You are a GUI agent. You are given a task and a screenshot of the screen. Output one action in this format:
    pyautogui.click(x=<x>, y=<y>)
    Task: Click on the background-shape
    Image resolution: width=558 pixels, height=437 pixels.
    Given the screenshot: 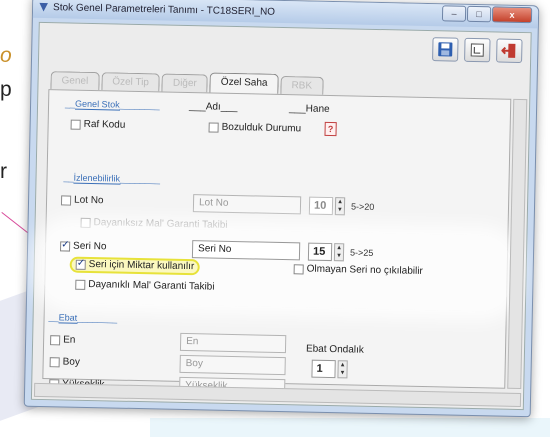 What is the action you would take?
    pyautogui.click(x=350, y=427)
    